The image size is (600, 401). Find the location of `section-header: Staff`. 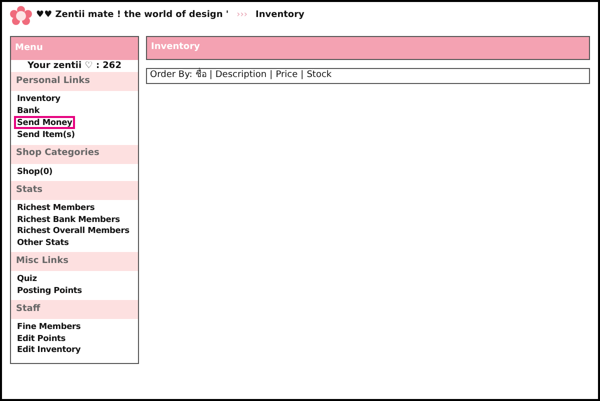

section-header: Staff is located at coordinates (74, 309).